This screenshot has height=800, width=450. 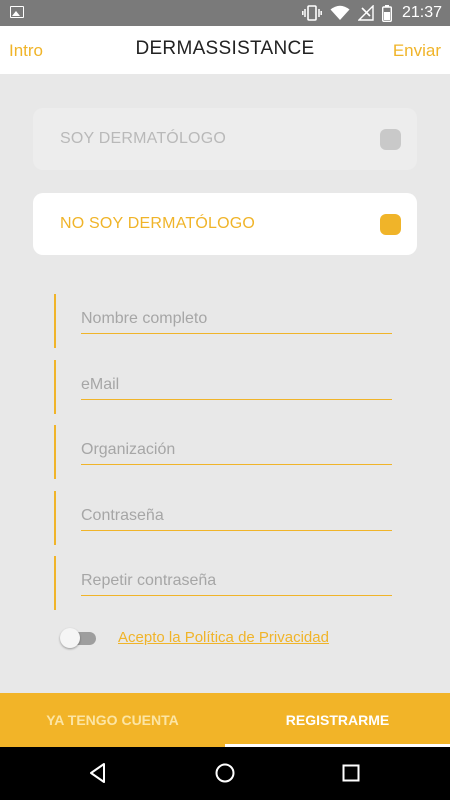 I want to click on option-soy-dermatologo: SOY DERMATÓLOGO, so click(x=225, y=139).